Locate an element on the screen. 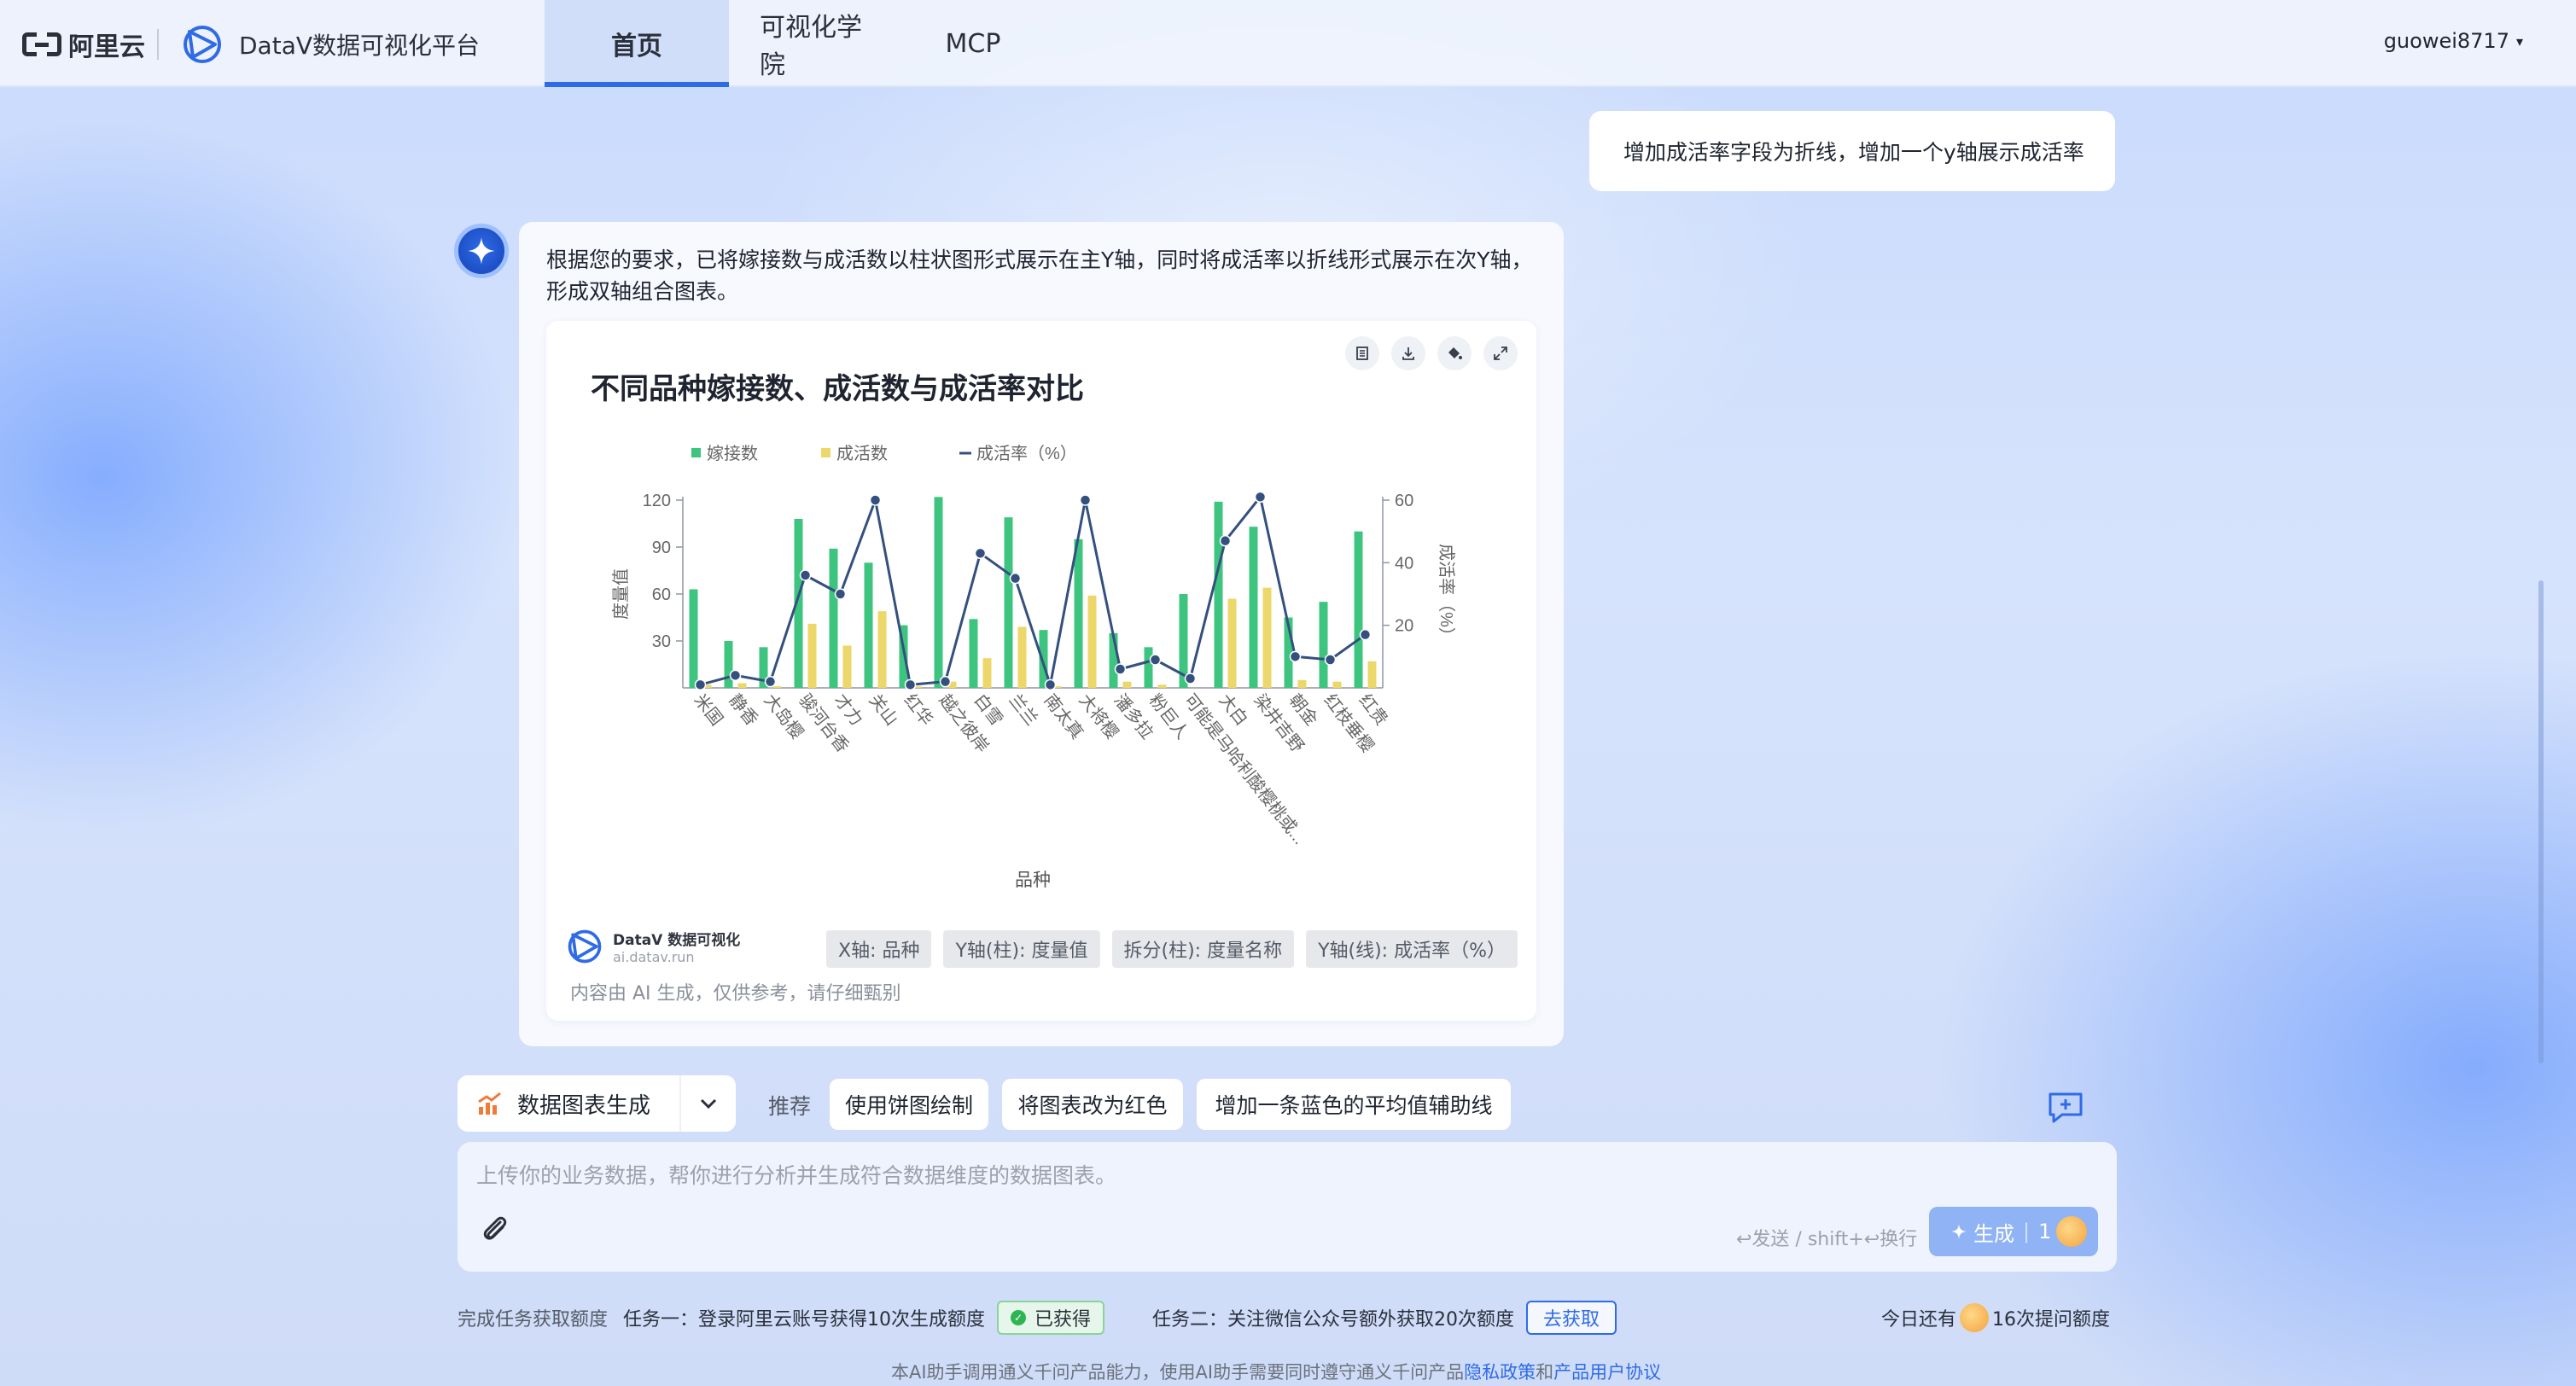  legend-label-2: 成活率（%） is located at coordinates (1026, 453).